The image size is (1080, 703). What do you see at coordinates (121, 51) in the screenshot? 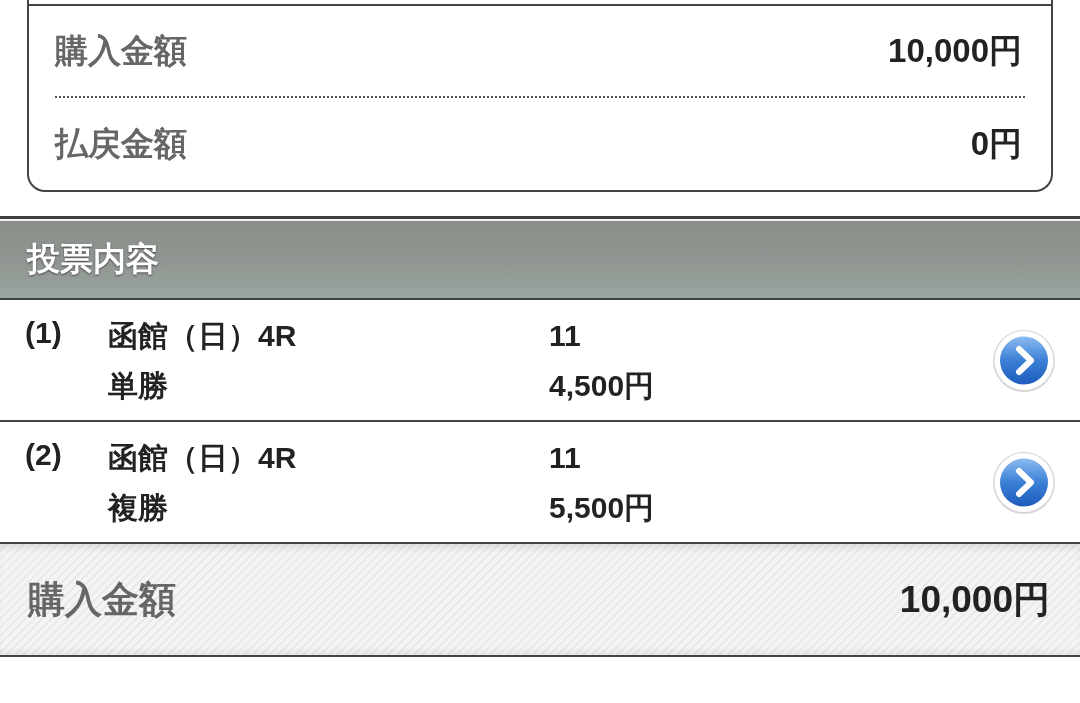
I see `summary-label: 購入金額` at bounding box center [121, 51].